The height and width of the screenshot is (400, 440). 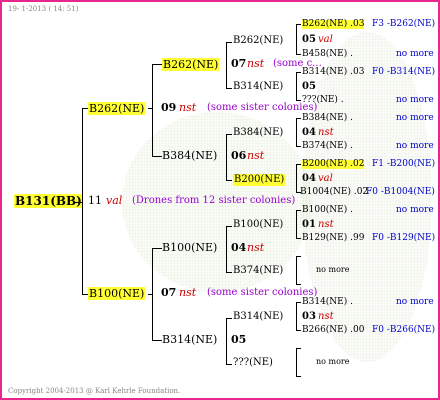 What do you see at coordinates (189, 247) in the screenshot?
I see `gen2-queen-id: B100(NE)` at bounding box center [189, 247].